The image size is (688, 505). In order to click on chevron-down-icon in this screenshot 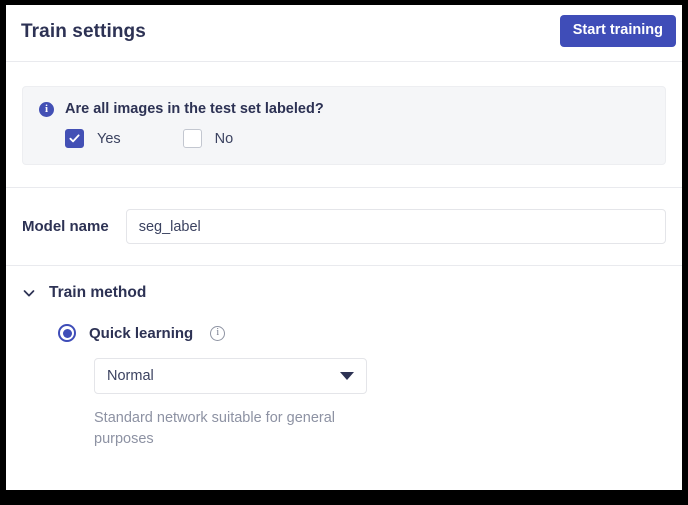, I will do `click(29, 293)`.